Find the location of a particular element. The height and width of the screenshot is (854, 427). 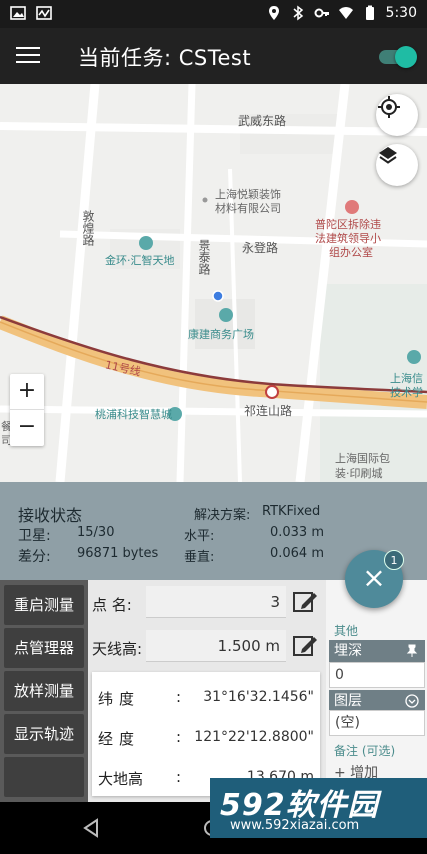

map-label-poi: 金环·汇智天地 is located at coordinates (140, 260).